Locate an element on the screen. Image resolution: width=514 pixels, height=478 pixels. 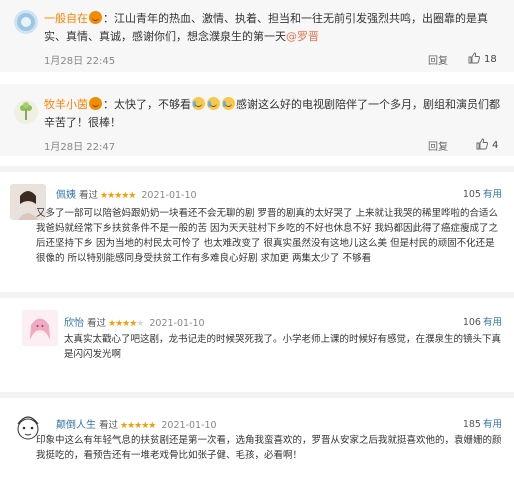
comment-username: 一般自在 is located at coordinates (66, 18).